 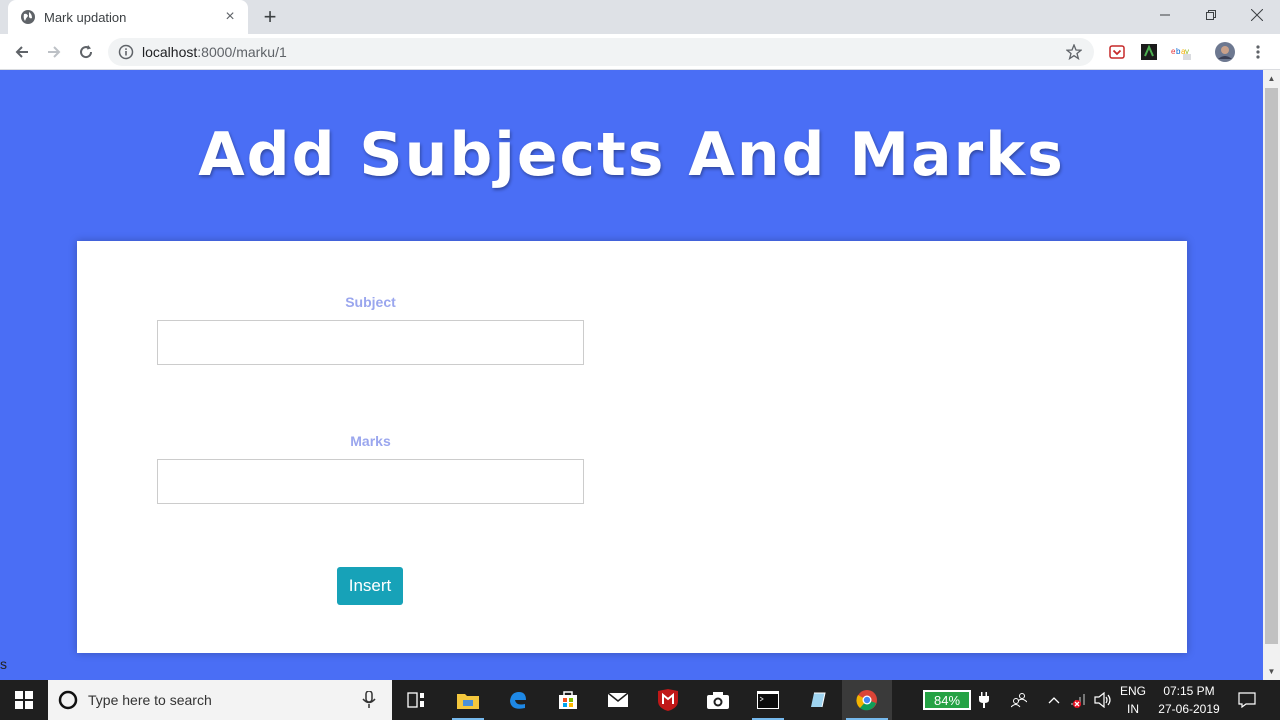 I want to click on mcafee-icon, so click(x=668, y=700).